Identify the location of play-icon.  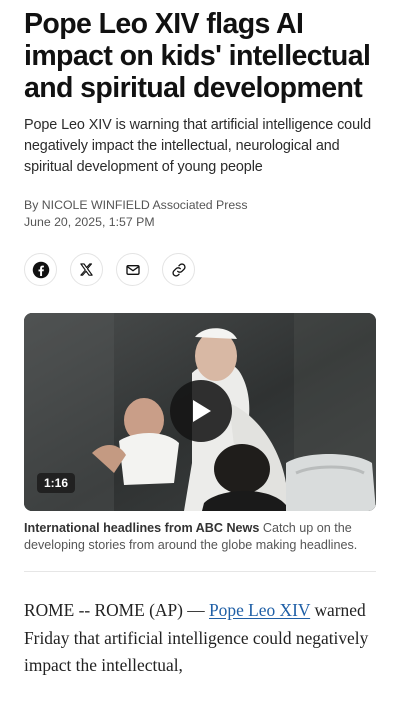
(202, 411).